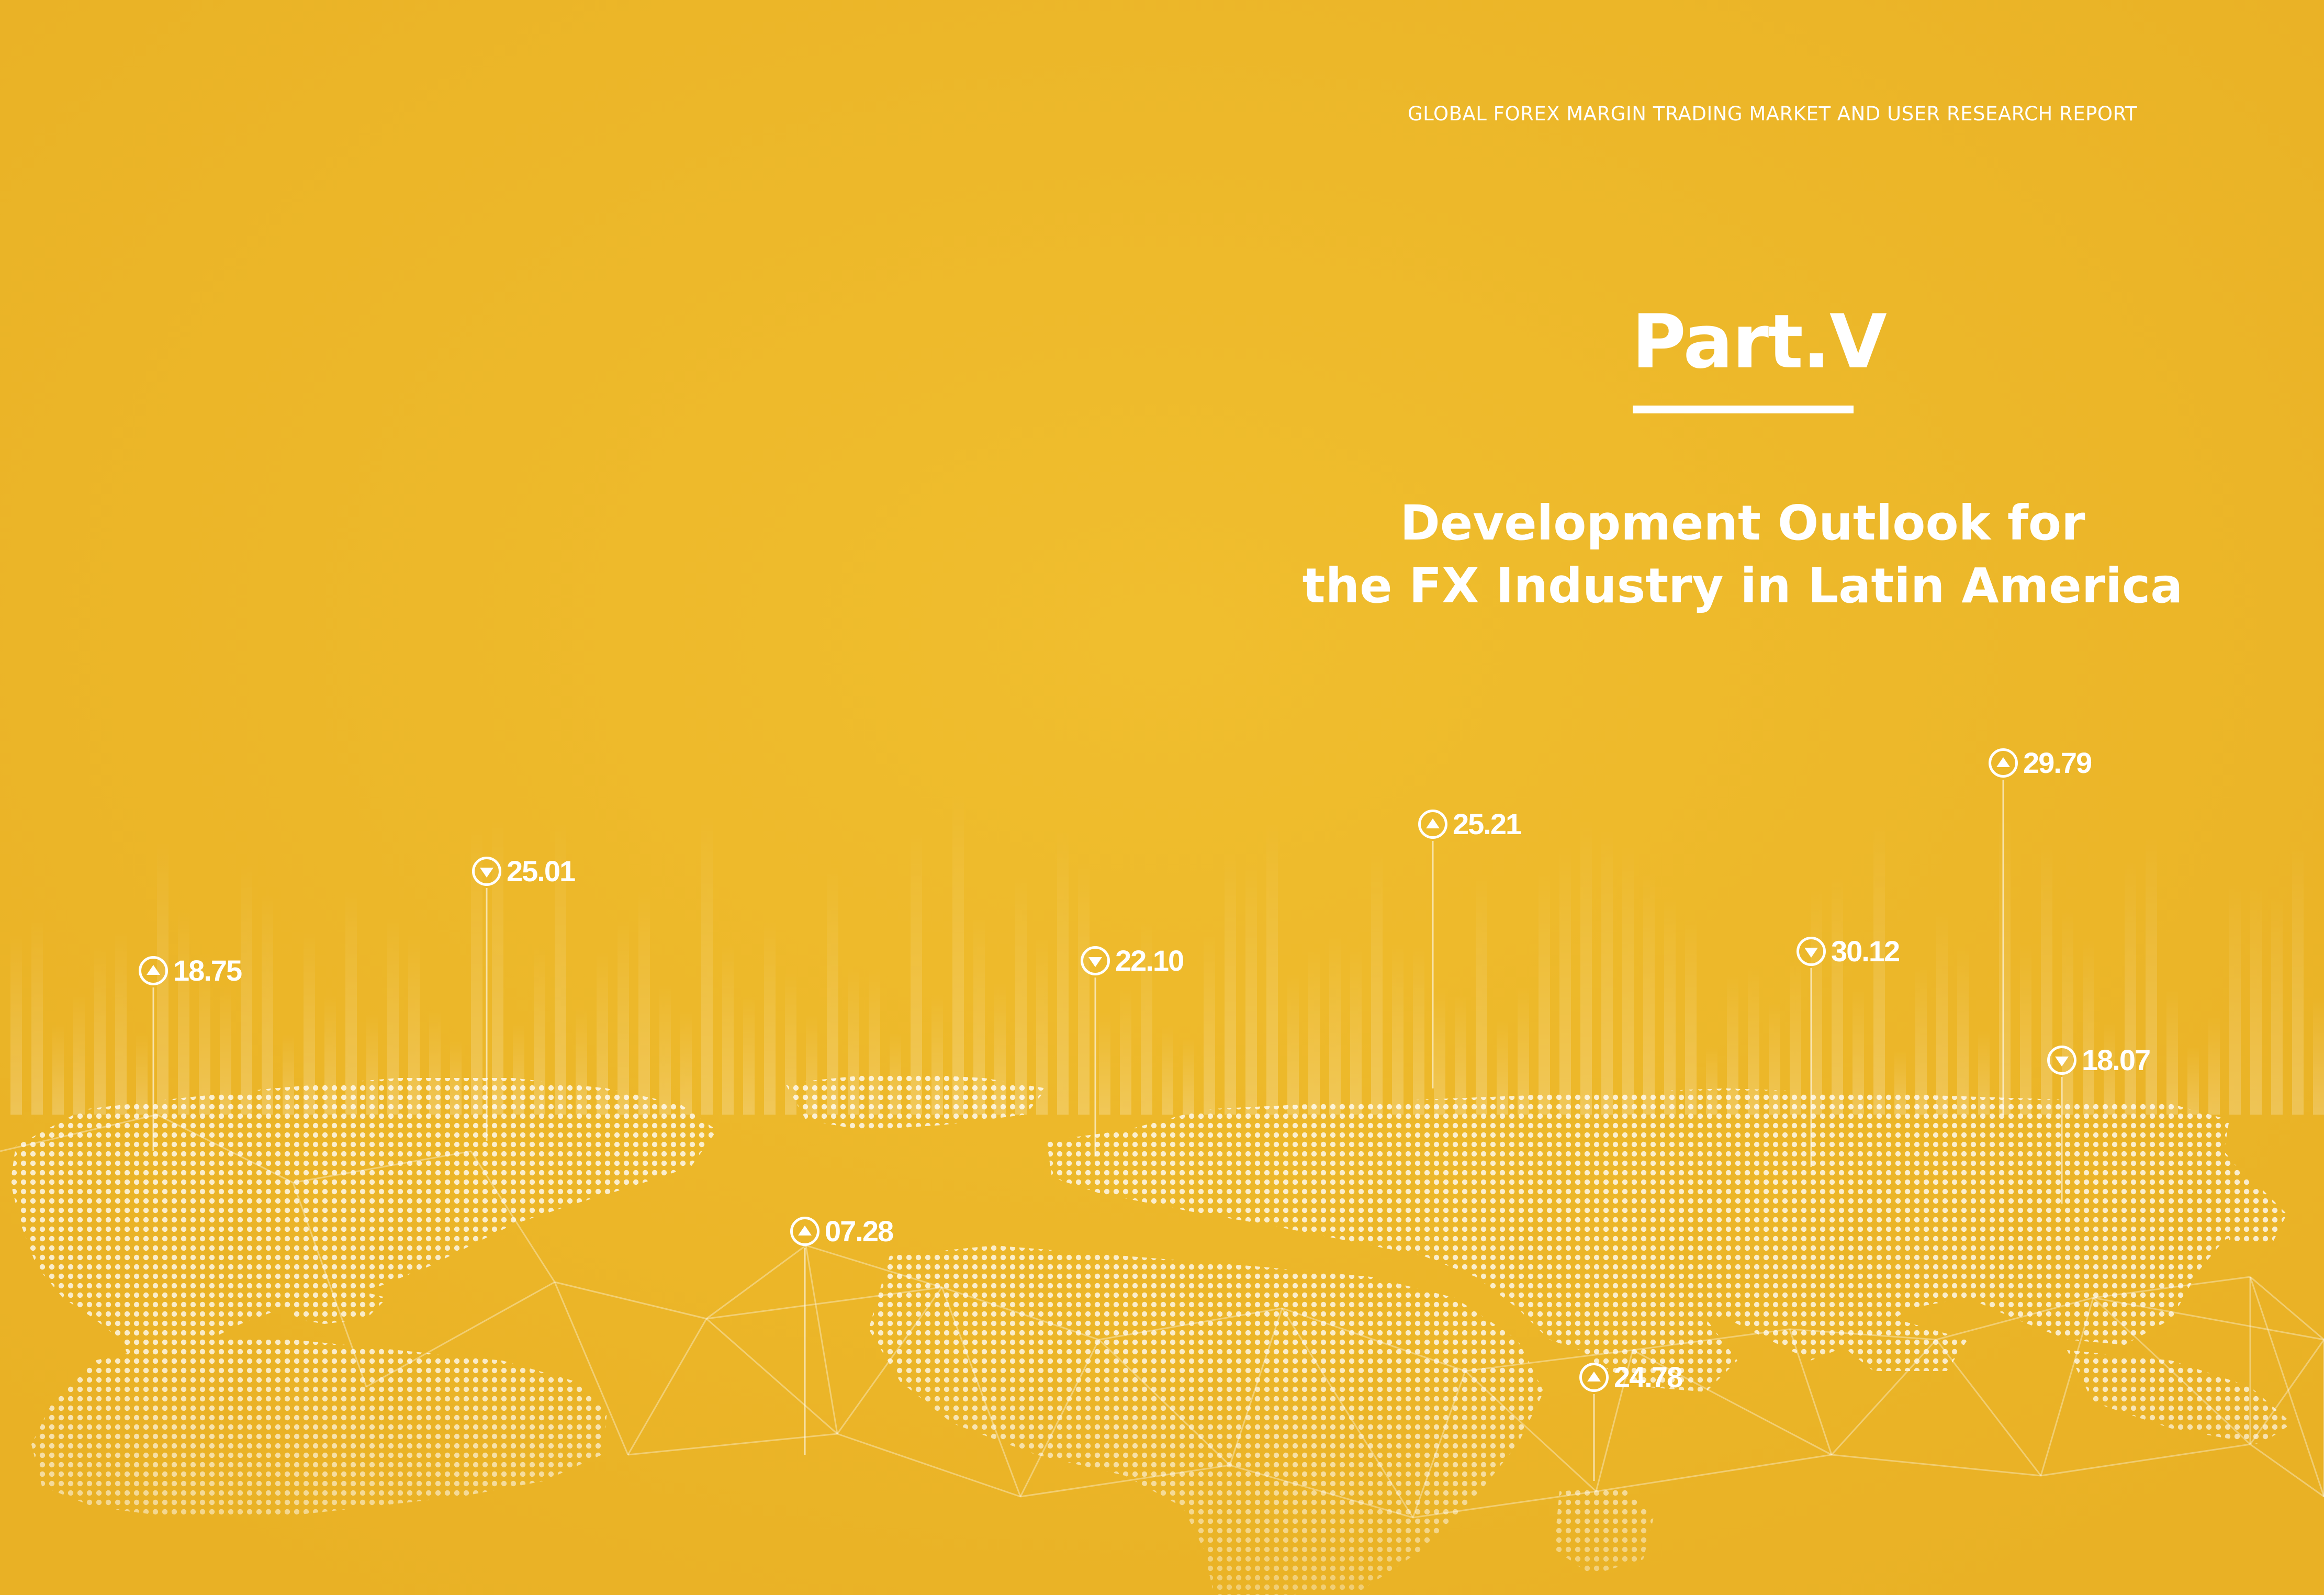 This screenshot has width=2324, height=1595. I want to click on map-marker-8: 29.79, so click(2040, 763).